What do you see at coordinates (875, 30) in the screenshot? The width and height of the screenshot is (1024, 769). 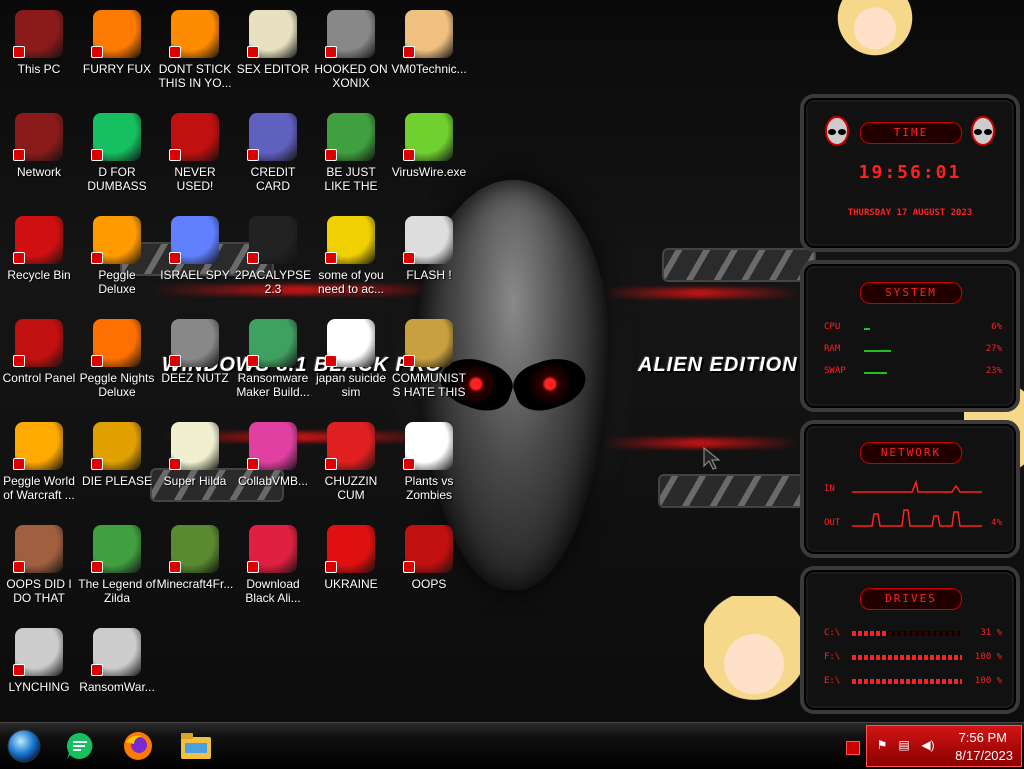 I see `cartoon-character-image` at bounding box center [875, 30].